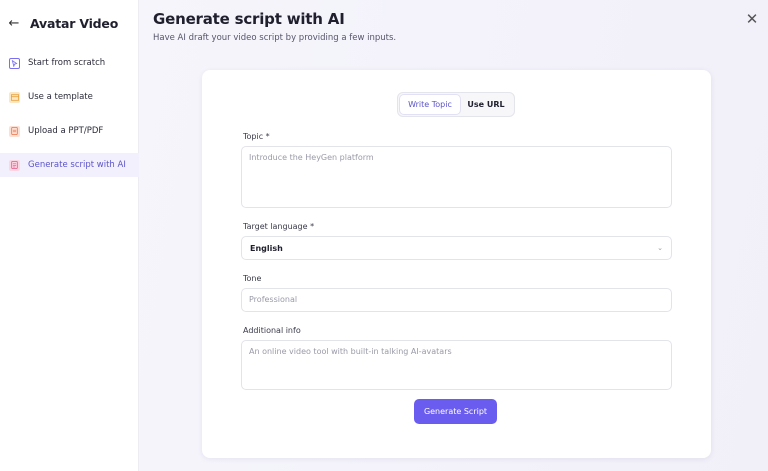 Image resolution: width=768 pixels, height=471 pixels. I want to click on tone-input: Professional, so click(456, 300).